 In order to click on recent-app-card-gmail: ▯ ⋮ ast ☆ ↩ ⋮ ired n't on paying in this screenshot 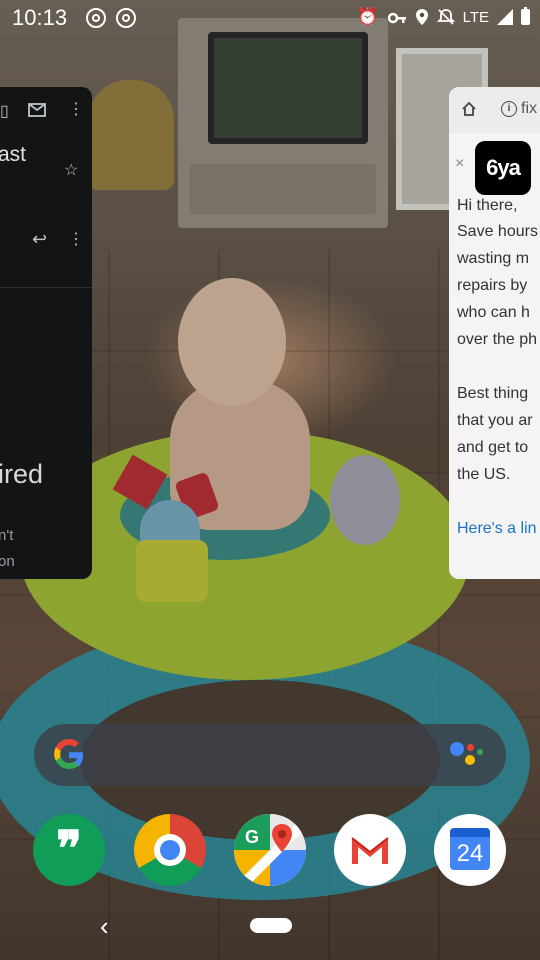, I will do `click(46, 333)`.